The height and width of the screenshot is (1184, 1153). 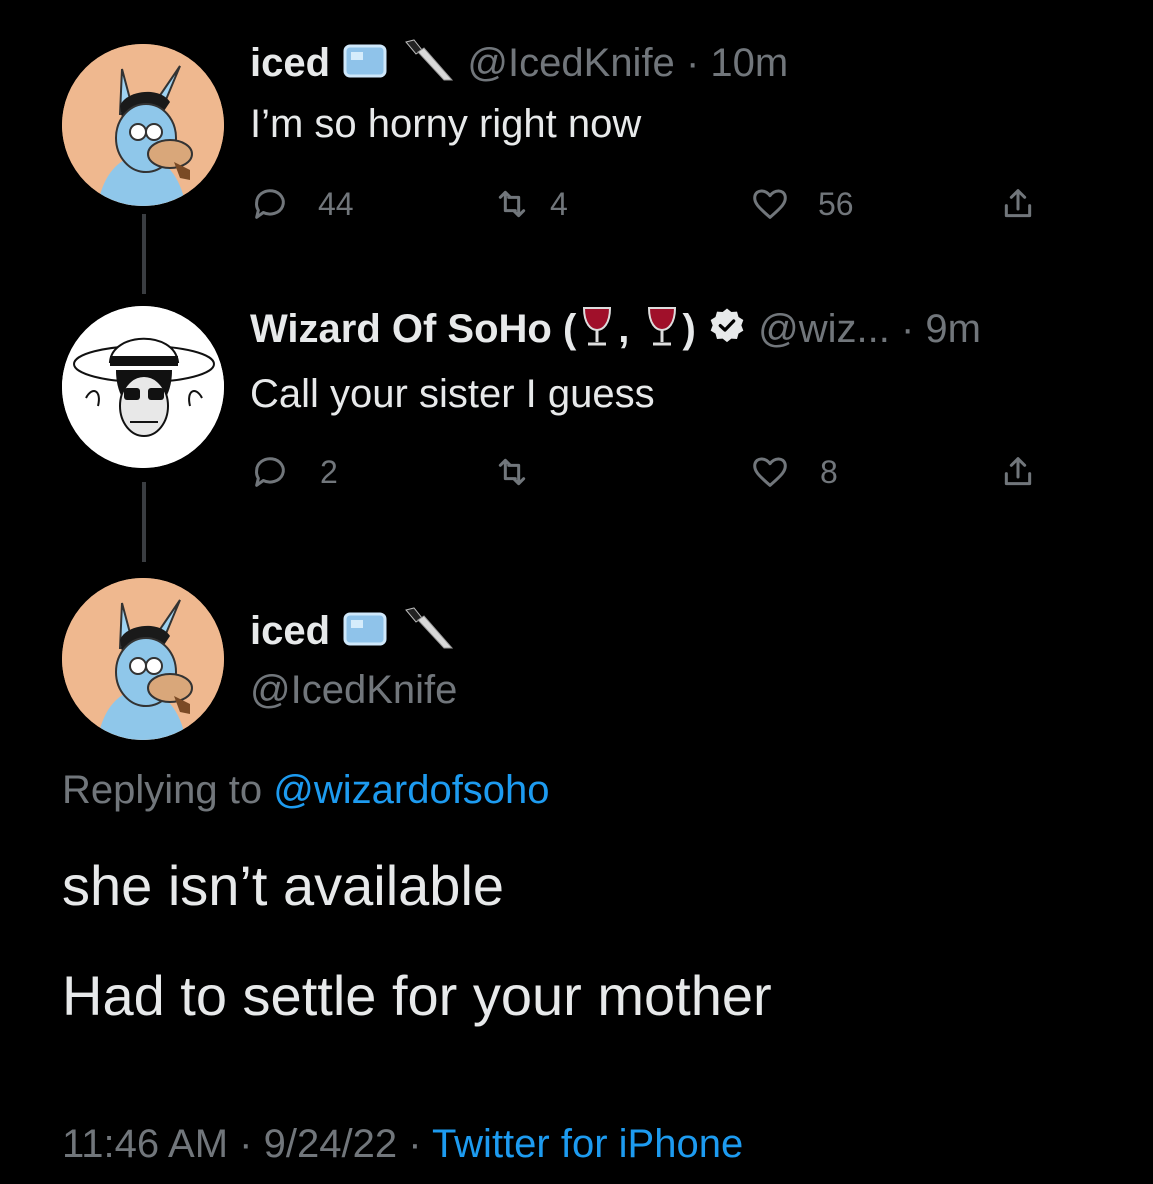 I want to click on tweet-text-line-1: she isn’t available, so click(x=283, y=885).